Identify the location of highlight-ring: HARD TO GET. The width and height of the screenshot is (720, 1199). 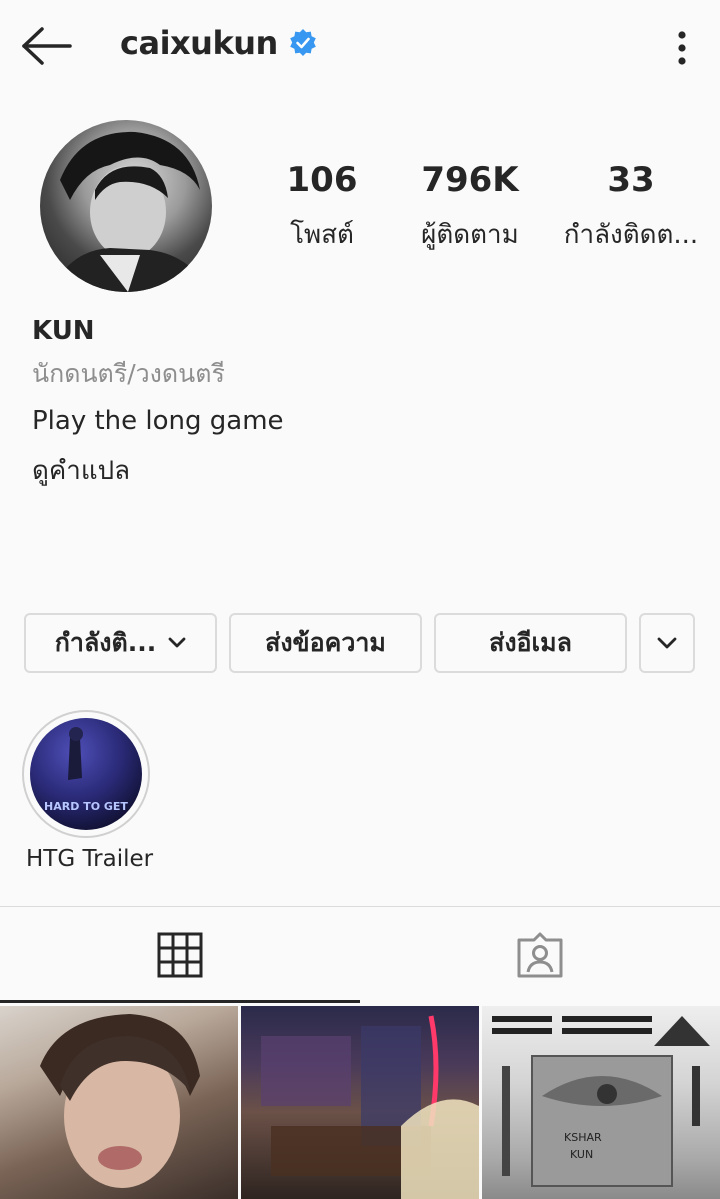
(86, 774).